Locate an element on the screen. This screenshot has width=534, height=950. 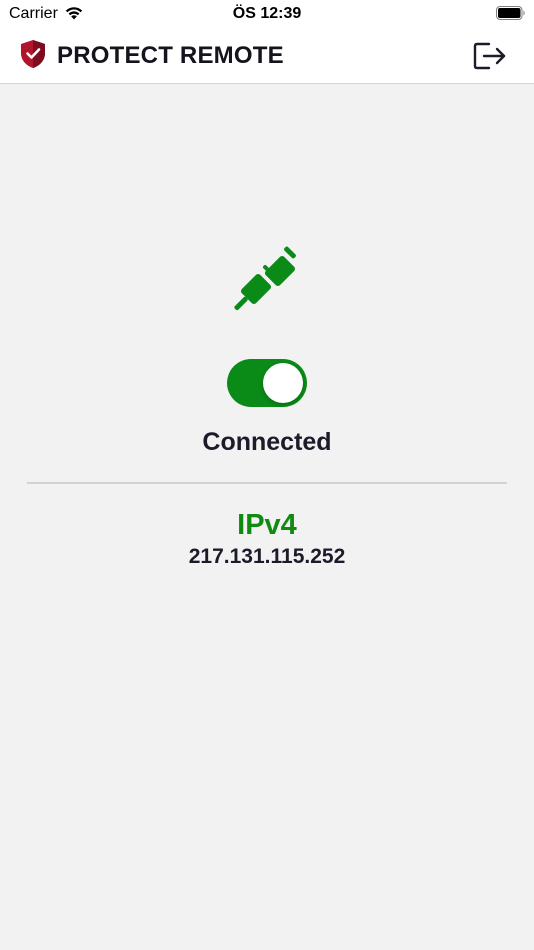
clock: ÖS 12:39 is located at coordinates (267, 13).